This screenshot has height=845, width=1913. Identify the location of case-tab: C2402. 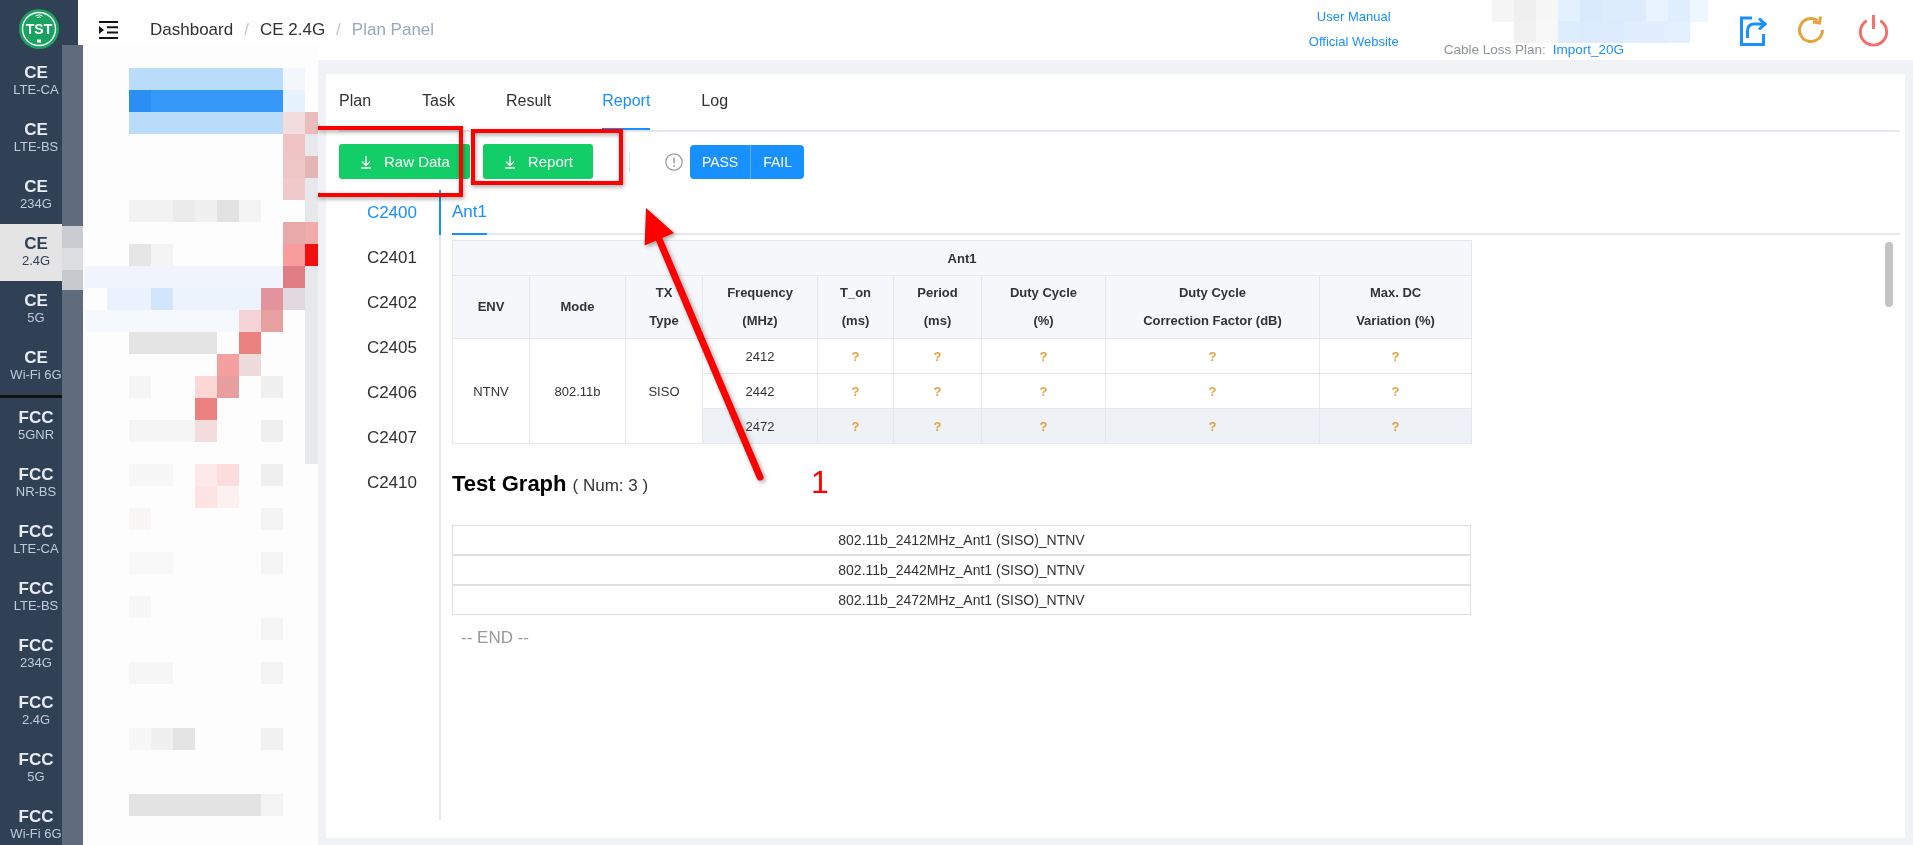
(390, 302).